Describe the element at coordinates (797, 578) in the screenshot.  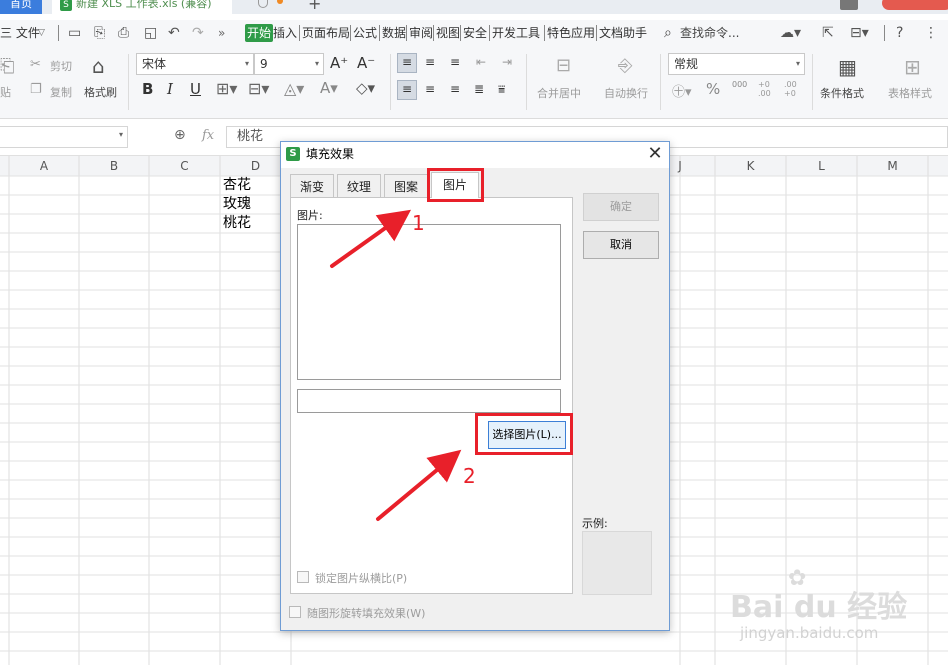
I see `paw-logo-icon: ✿` at that location.